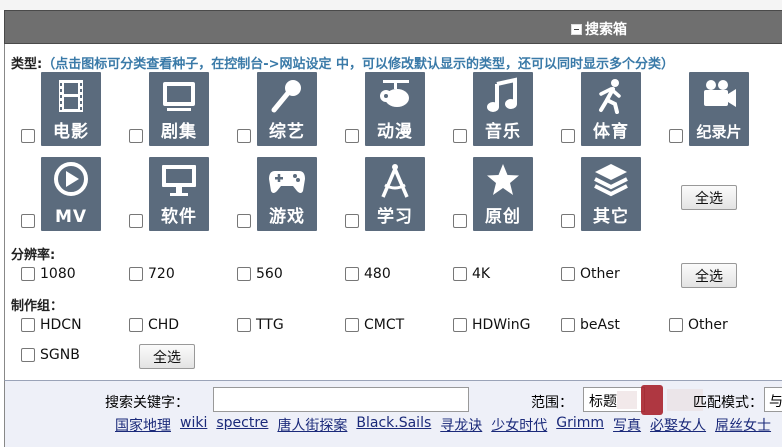 The height and width of the screenshot is (447, 782). What do you see at coordinates (590, 325) in the screenshot?
I see `group-option-beast: beAst` at bounding box center [590, 325].